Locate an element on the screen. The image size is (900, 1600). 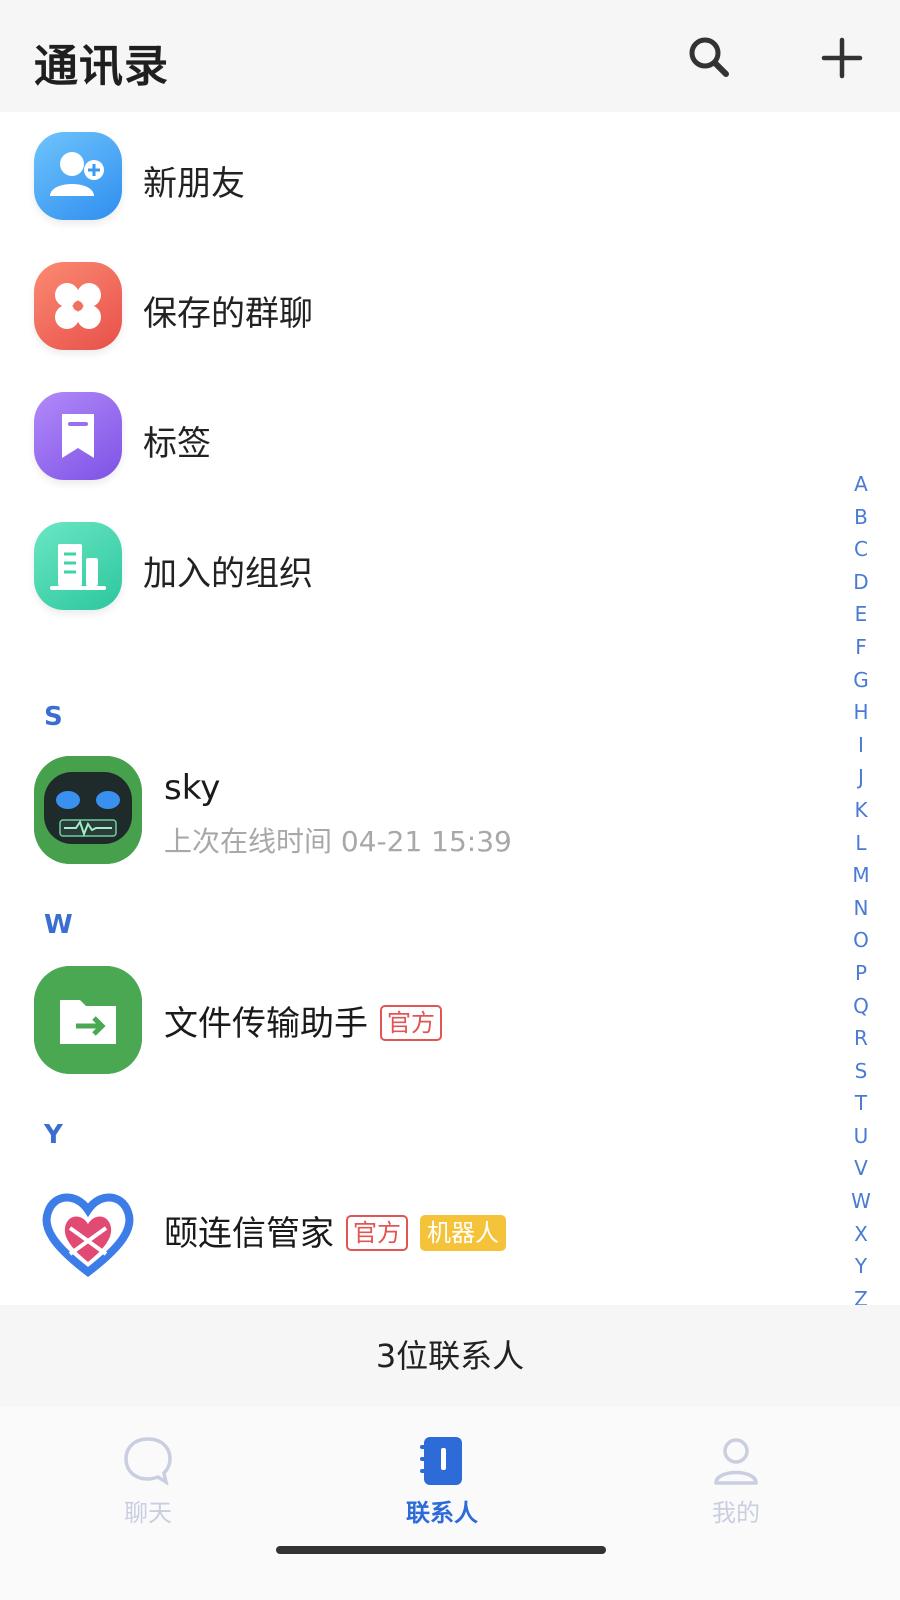
index-letter-n: N is located at coordinates (861, 908).